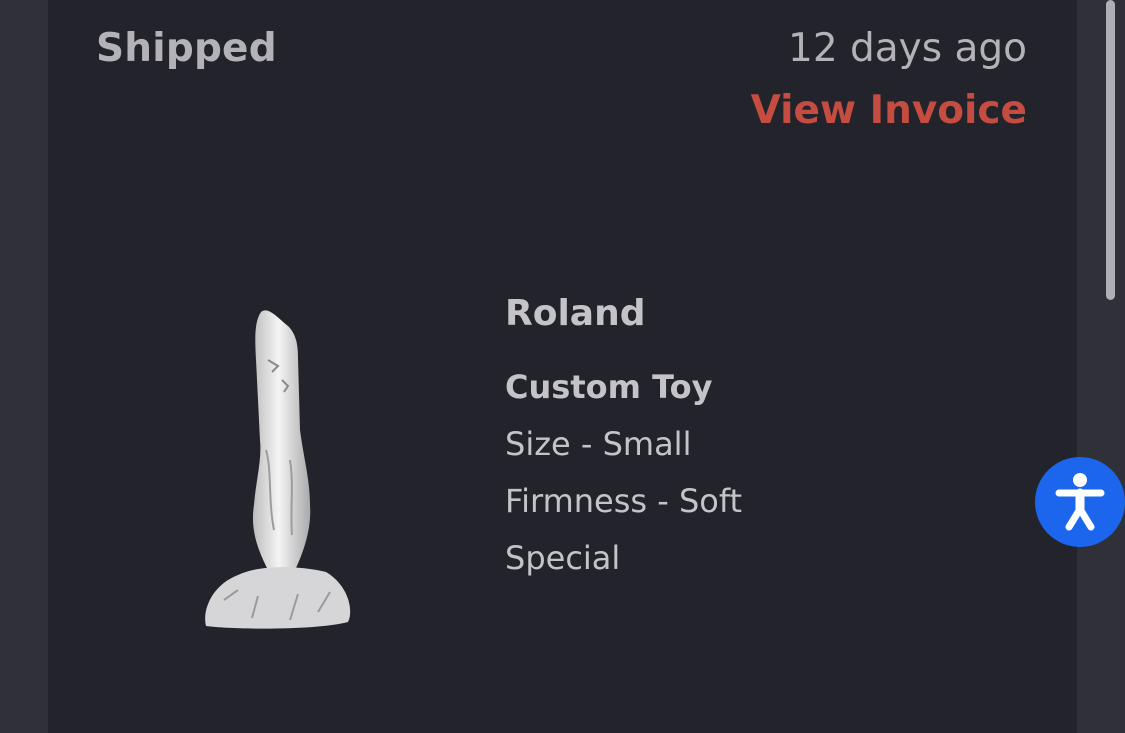 This screenshot has height=733, width=1125. Describe the element at coordinates (624, 501) in the screenshot. I see `product-option-firmness: Firmness - Soft` at that location.